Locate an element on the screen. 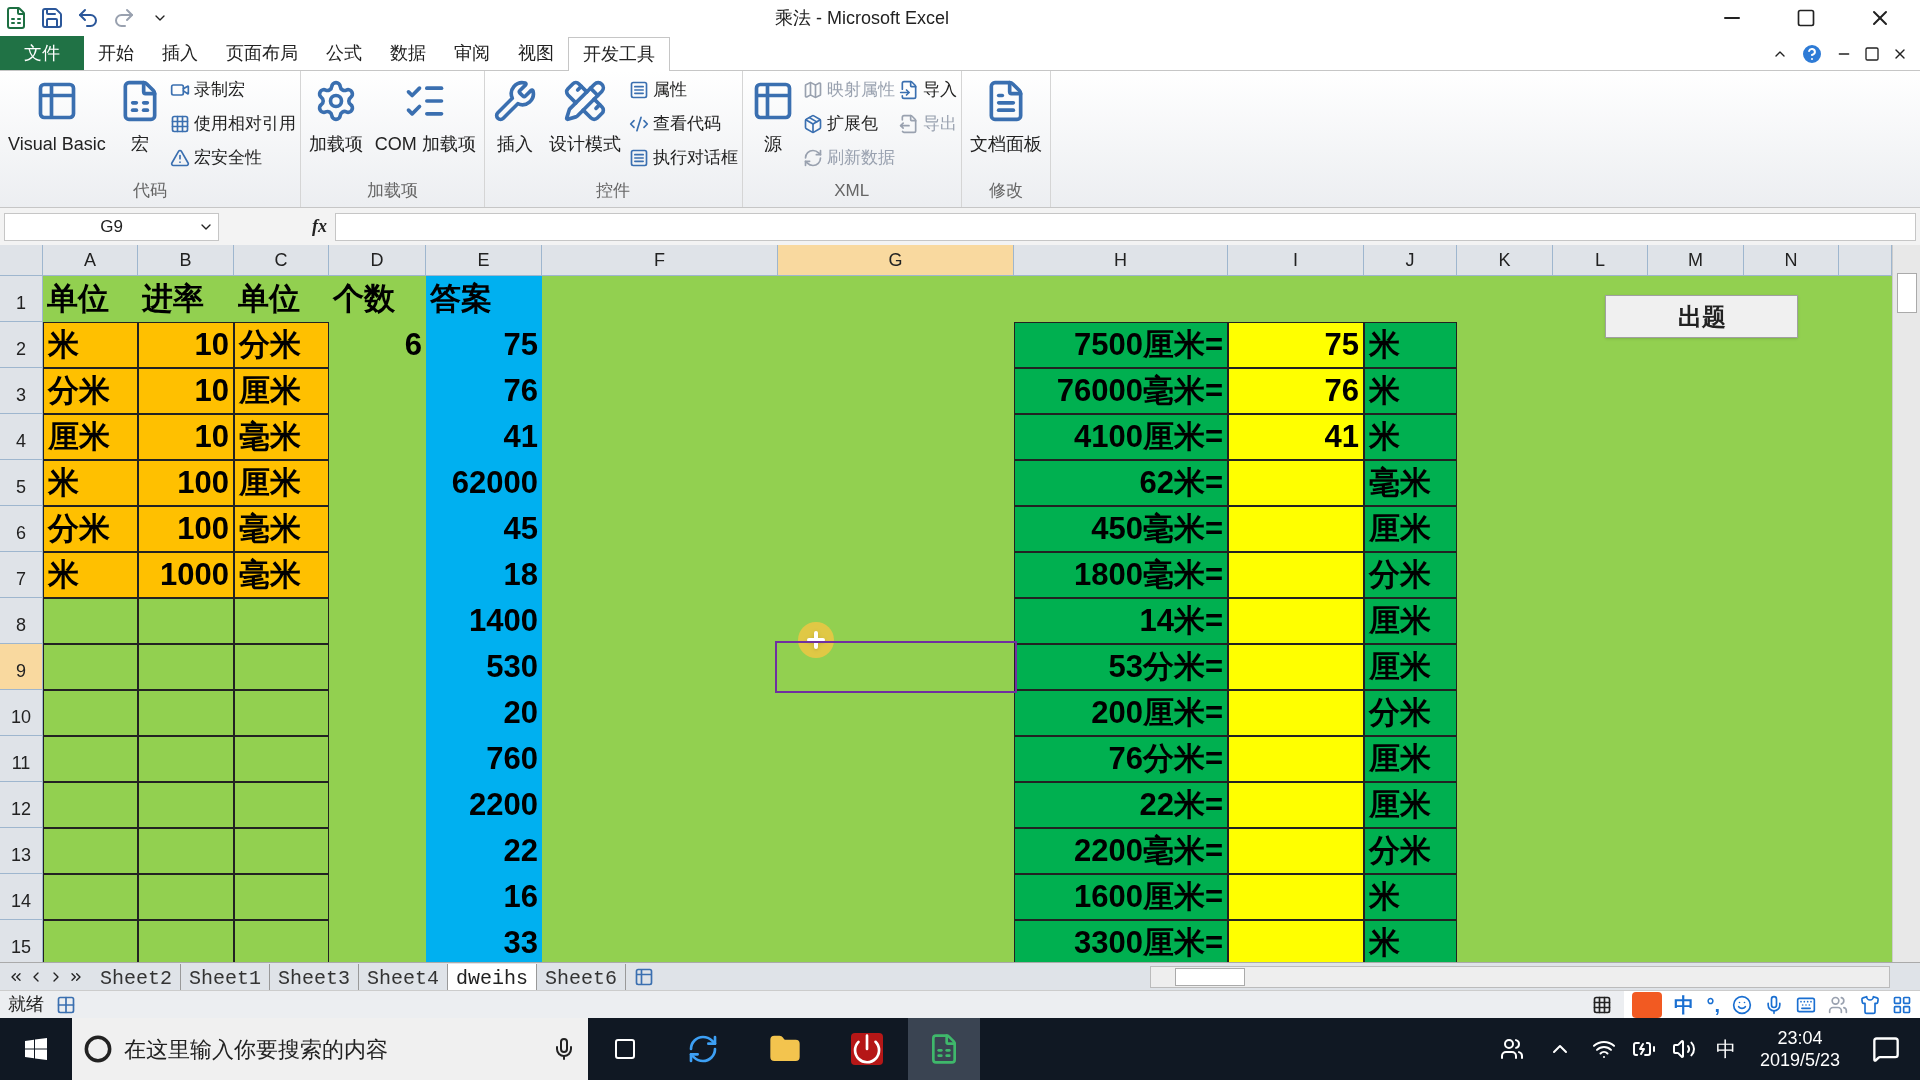 The image size is (1920, 1080). column-header: M is located at coordinates (1696, 260).